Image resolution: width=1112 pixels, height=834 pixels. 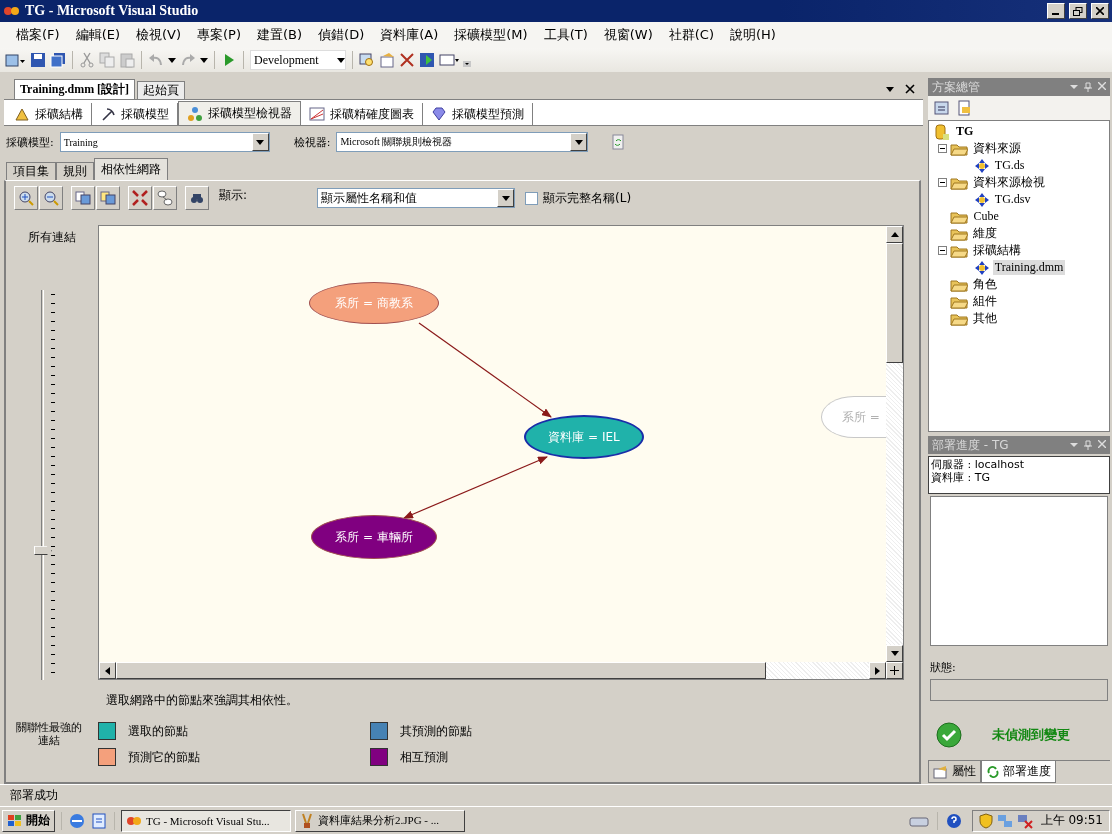 I want to click on panel-tab: 部署進度, so click(x=1018, y=772).